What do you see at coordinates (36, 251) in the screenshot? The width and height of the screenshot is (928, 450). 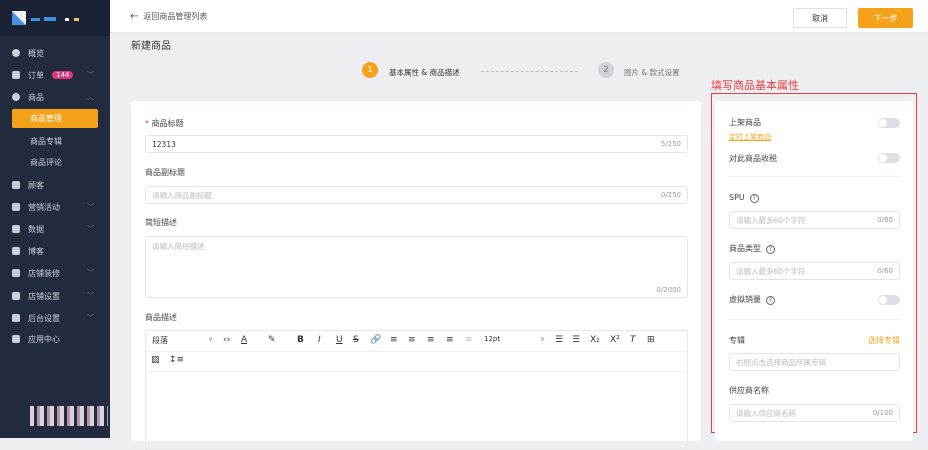 I see `label: 博客` at bounding box center [36, 251].